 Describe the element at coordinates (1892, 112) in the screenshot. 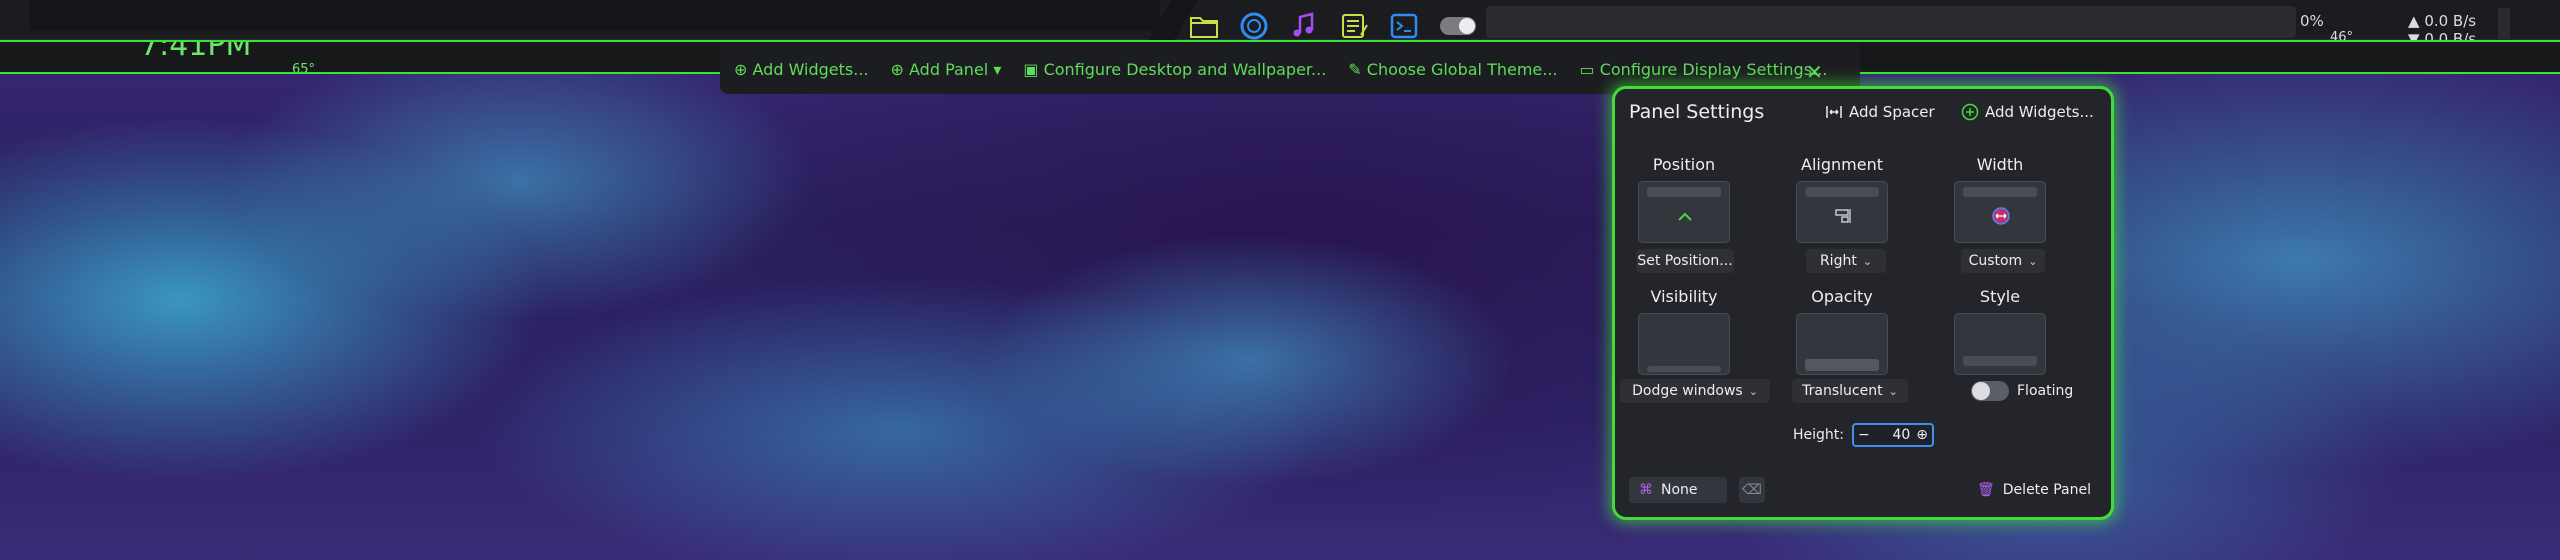

I see `add-spacer-label: Add Spacer` at that location.